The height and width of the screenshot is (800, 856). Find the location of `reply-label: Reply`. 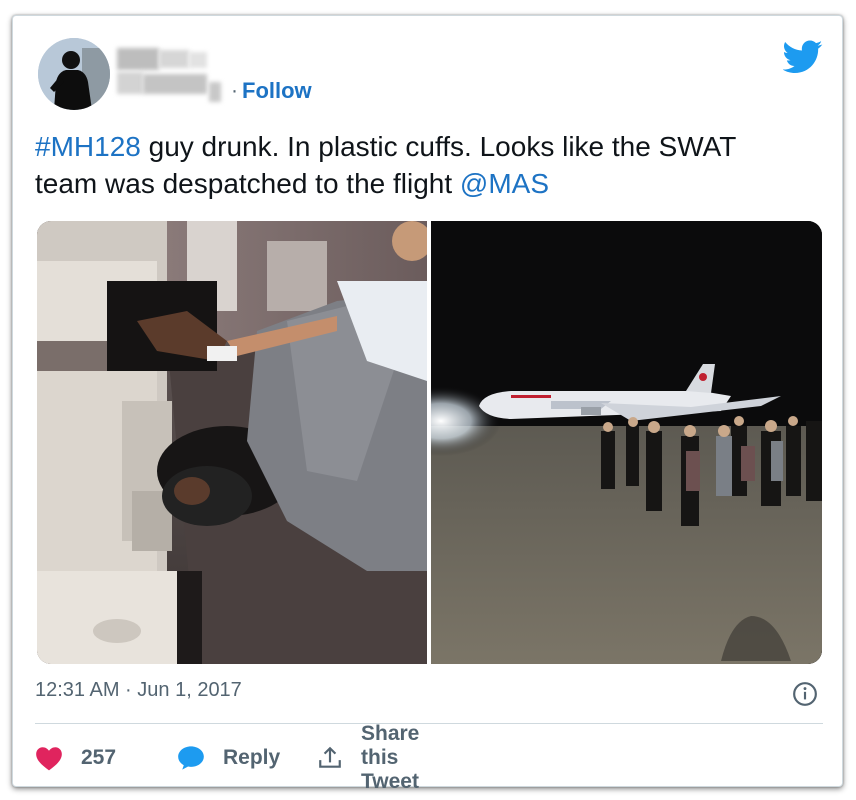

reply-label: Reply is located at coordinates (252, 757).